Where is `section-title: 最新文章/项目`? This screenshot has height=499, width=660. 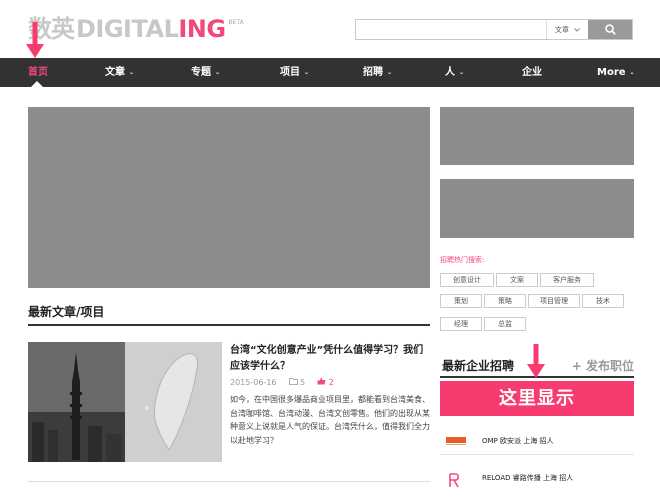 section-title: 最新文章/项目 is located at coordinates (229, 314).